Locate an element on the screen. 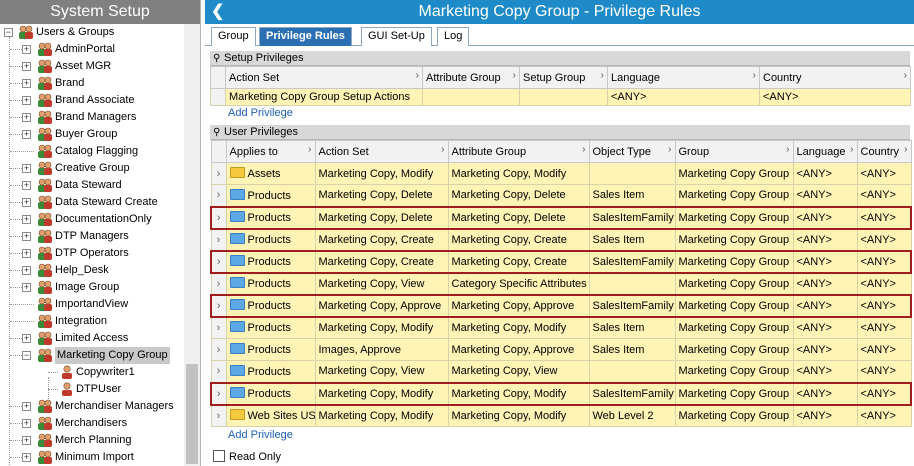 This screenshot has width=914, height=466. add-setup-privilege-link: Add Privilege is located at coordinates (260, 113).